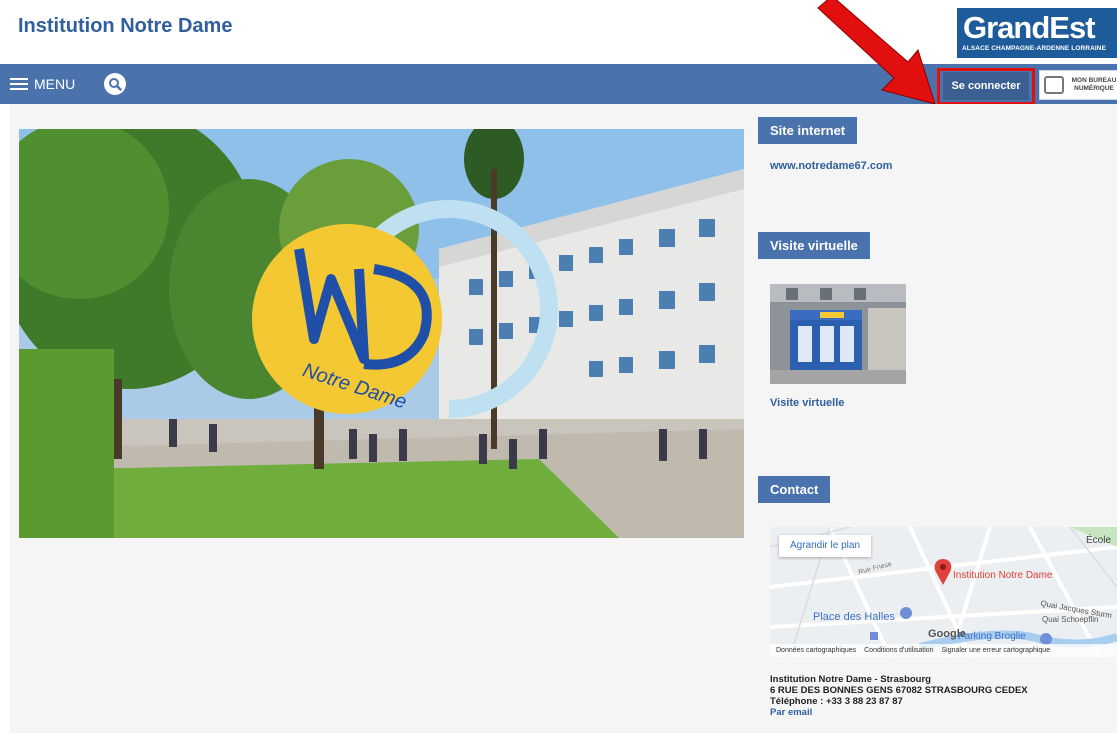 This screenshot has width=1117, height=733. Describe the element at coordinates (825, 546) in the screenshot. I see `enlarge-map-button: Agrandir le plan` at that location.